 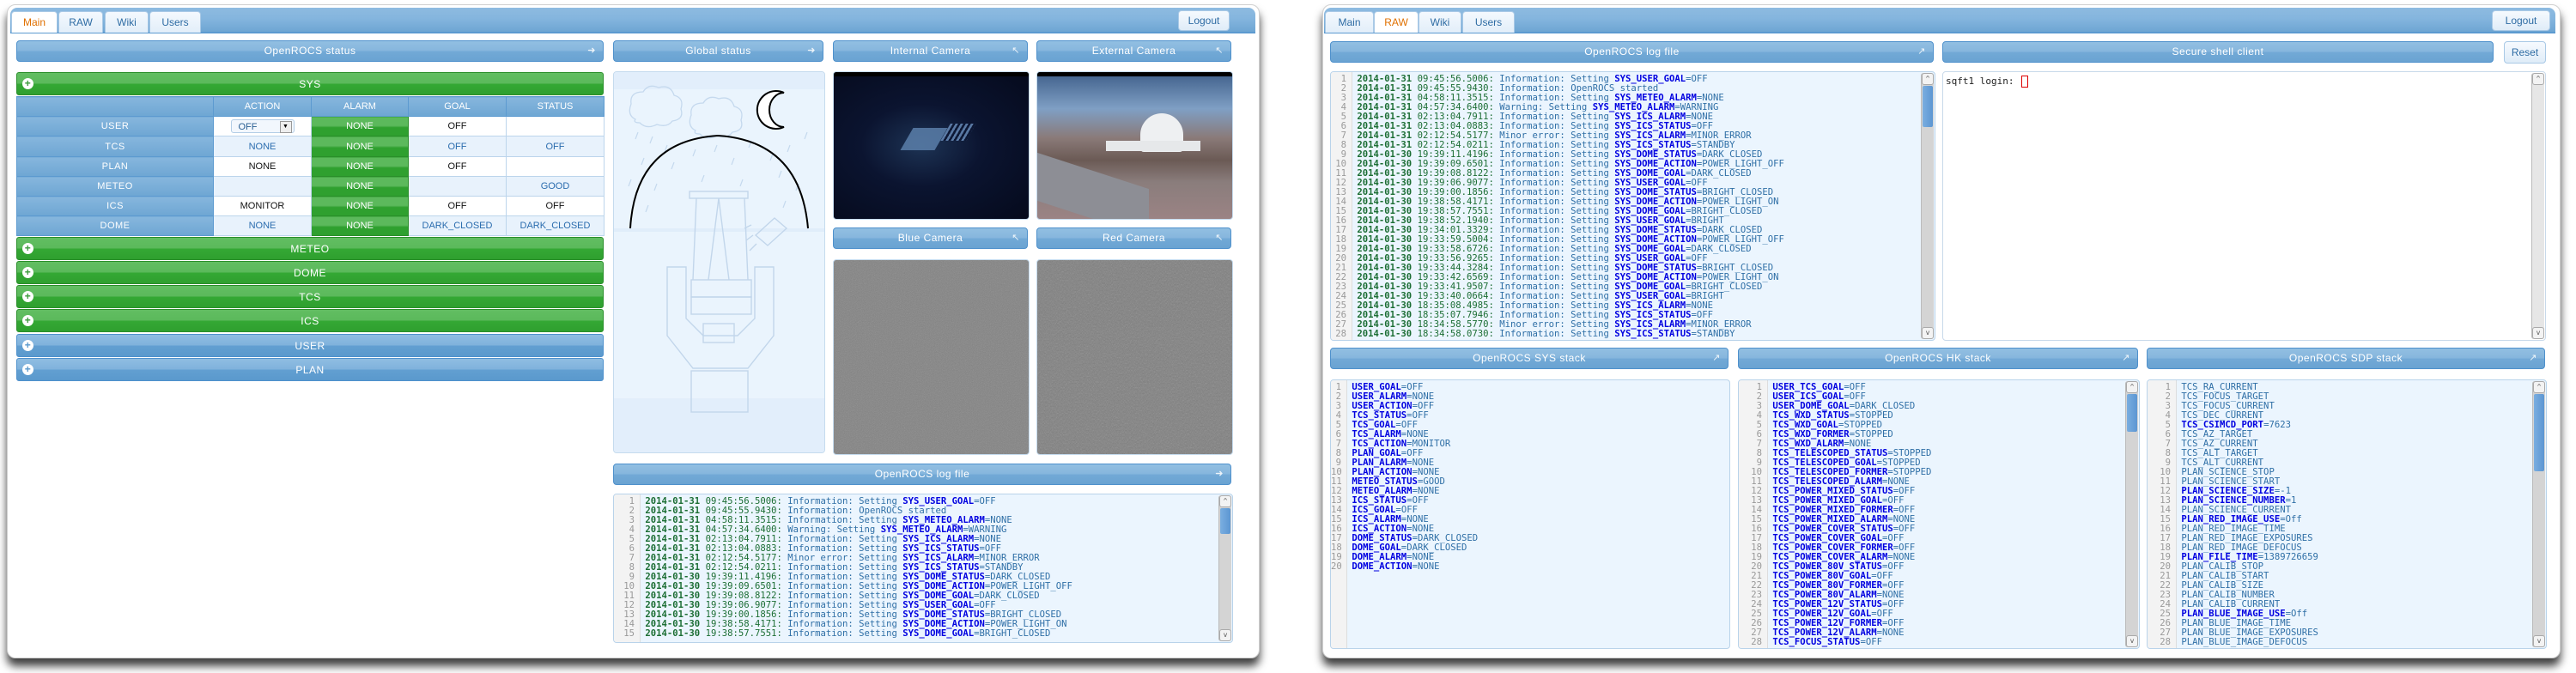 I want to click on stack-entry: 3 USER_DOME_GOAL=DARK_CLOSED, so click(x=1932, y=407).